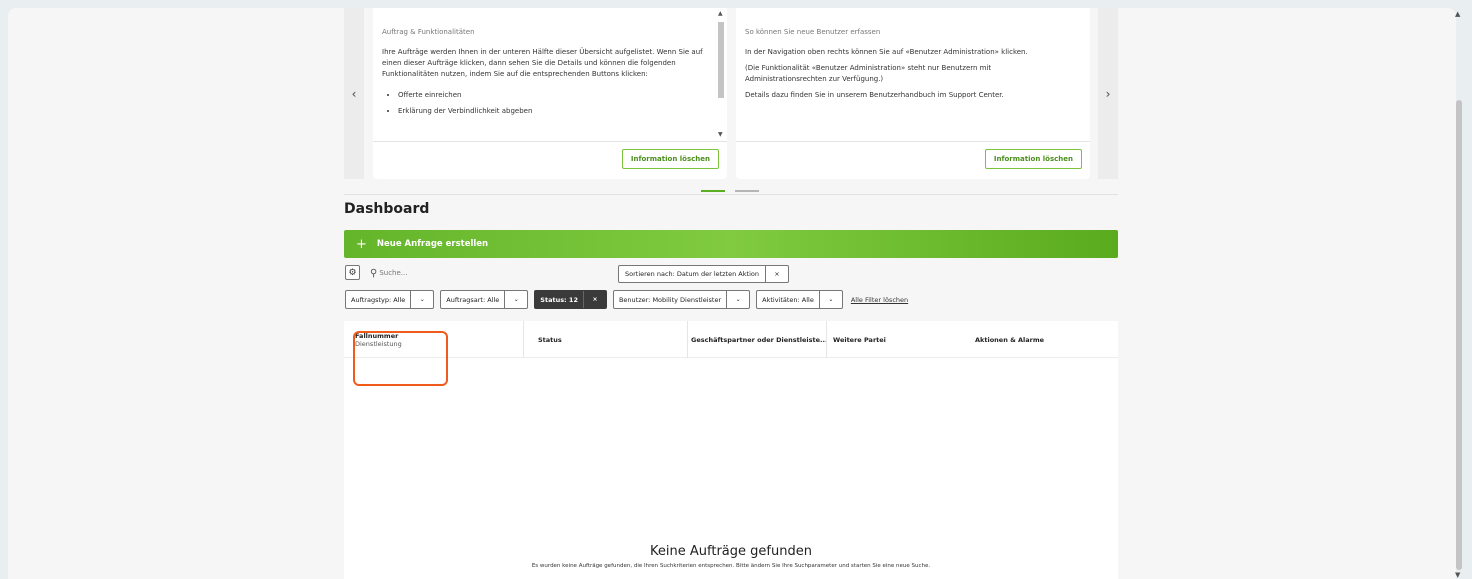  What do you see at coordinates (374, 273) in the screenshot?
I see `search-icon: ⚲` at bounding box center [374, 273].